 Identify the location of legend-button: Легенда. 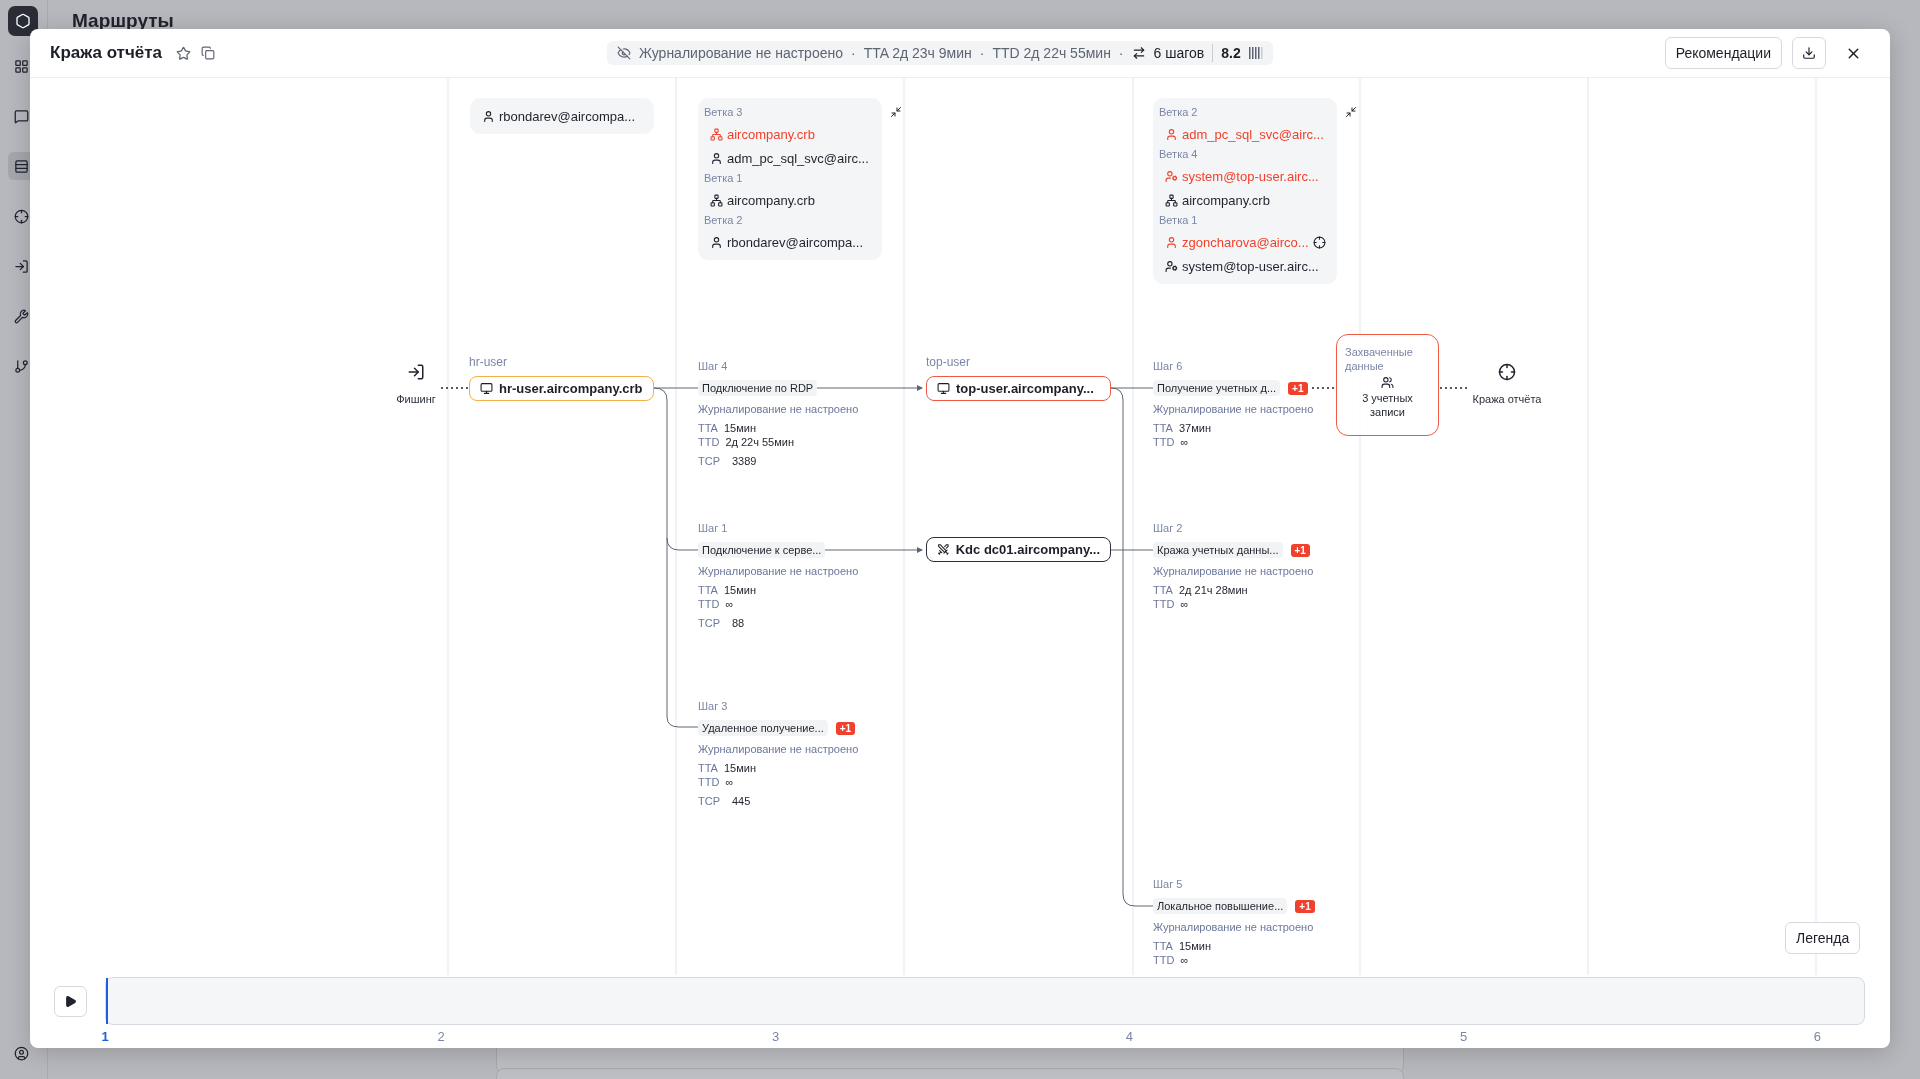
(1823, 938).